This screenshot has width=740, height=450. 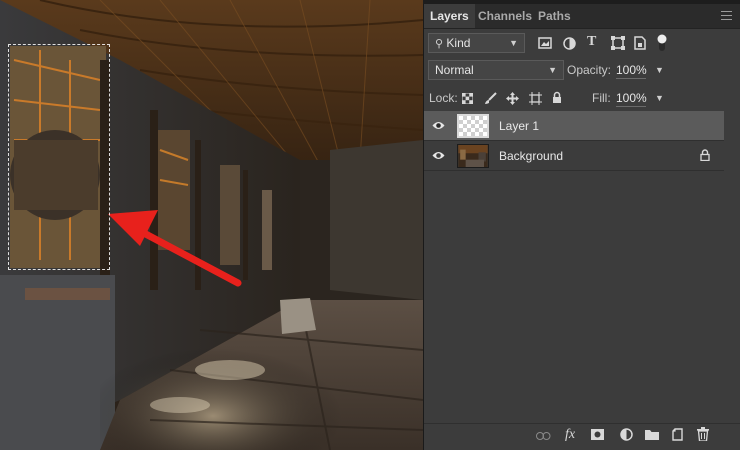 What do you see at coordinates (458, 43) in the screenshot?
I see `filter-kind-label: Kind` at bounding box center [458, 43].